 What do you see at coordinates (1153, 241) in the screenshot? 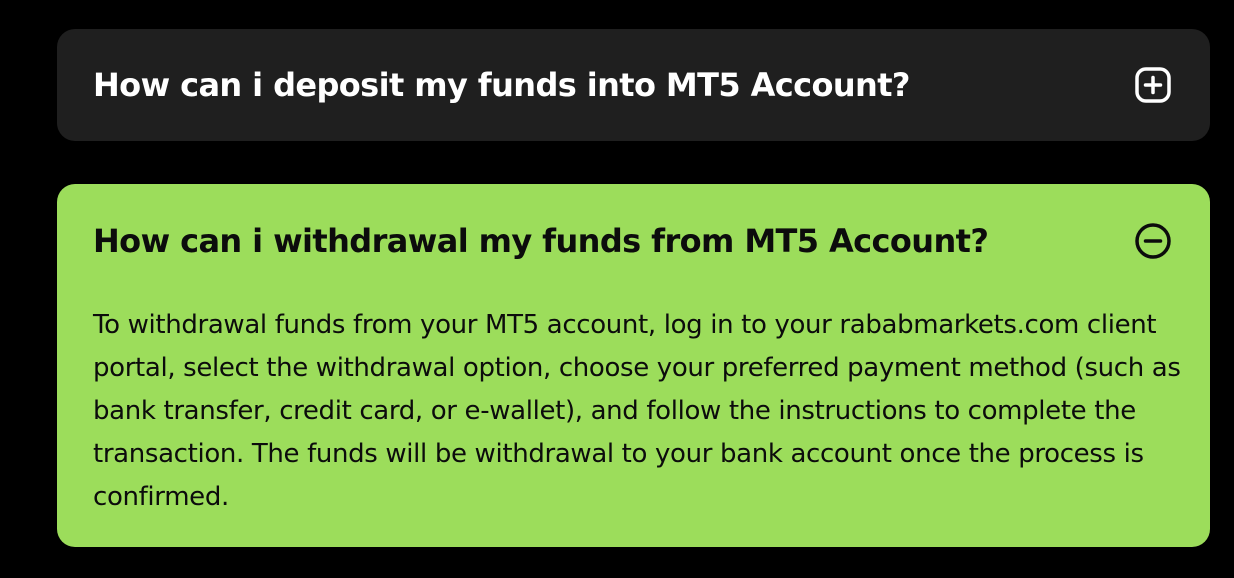
I see `minus-circle-icon` at bounding box center [1153, 241].